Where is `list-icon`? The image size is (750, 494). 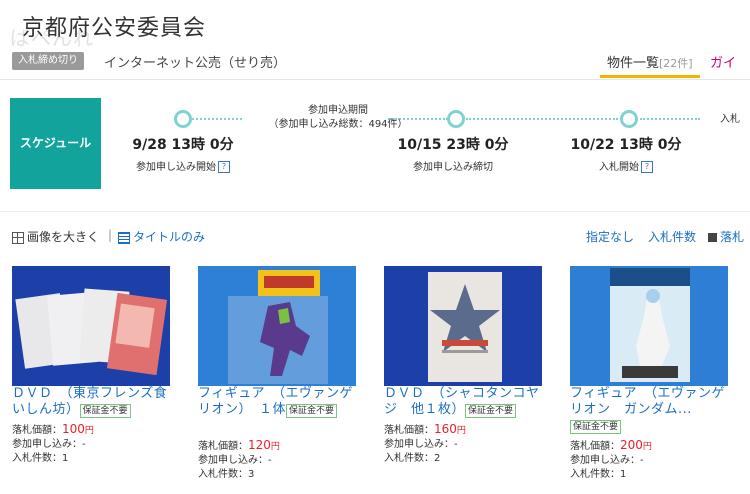 list-icon is located at coordinates (124, 237).